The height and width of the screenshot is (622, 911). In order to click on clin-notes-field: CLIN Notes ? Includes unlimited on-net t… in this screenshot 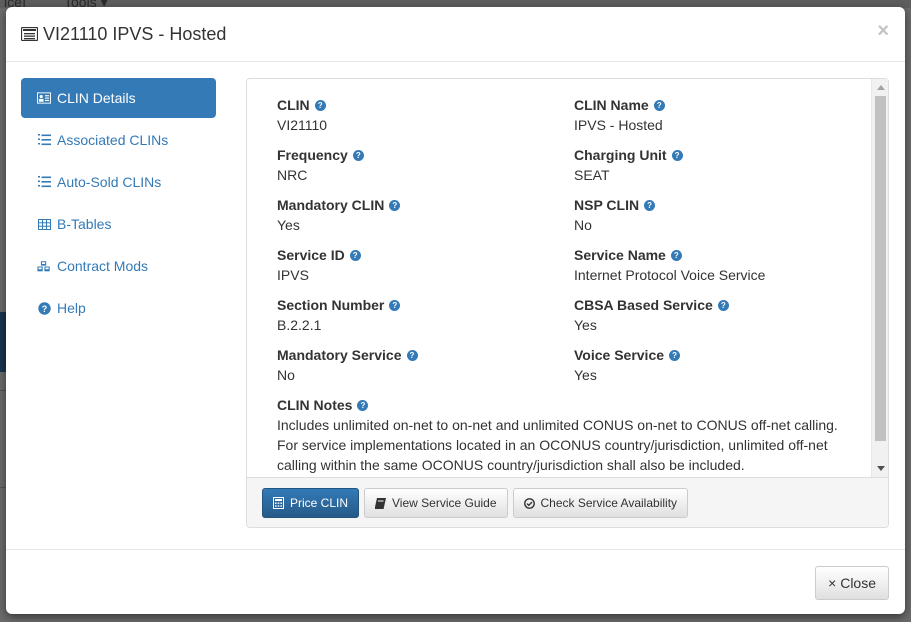, I will do `click(574, 435)`.